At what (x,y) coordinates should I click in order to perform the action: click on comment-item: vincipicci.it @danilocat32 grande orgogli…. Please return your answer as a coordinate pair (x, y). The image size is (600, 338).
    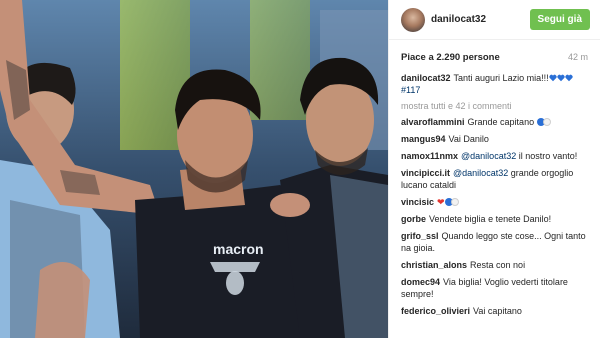
    Looking at the image, I should click on (495, 179).